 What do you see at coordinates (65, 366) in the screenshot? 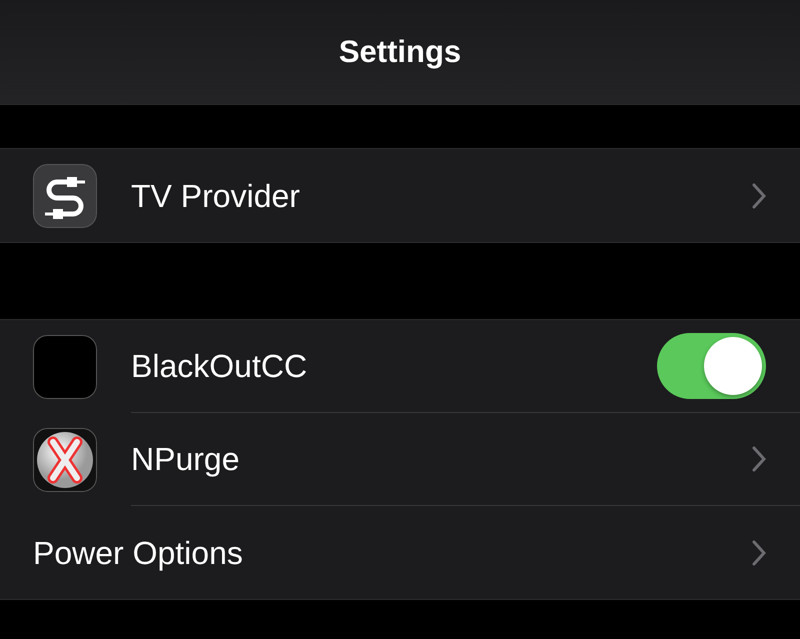
I see `app-icon` at bounding box center [65, 366].